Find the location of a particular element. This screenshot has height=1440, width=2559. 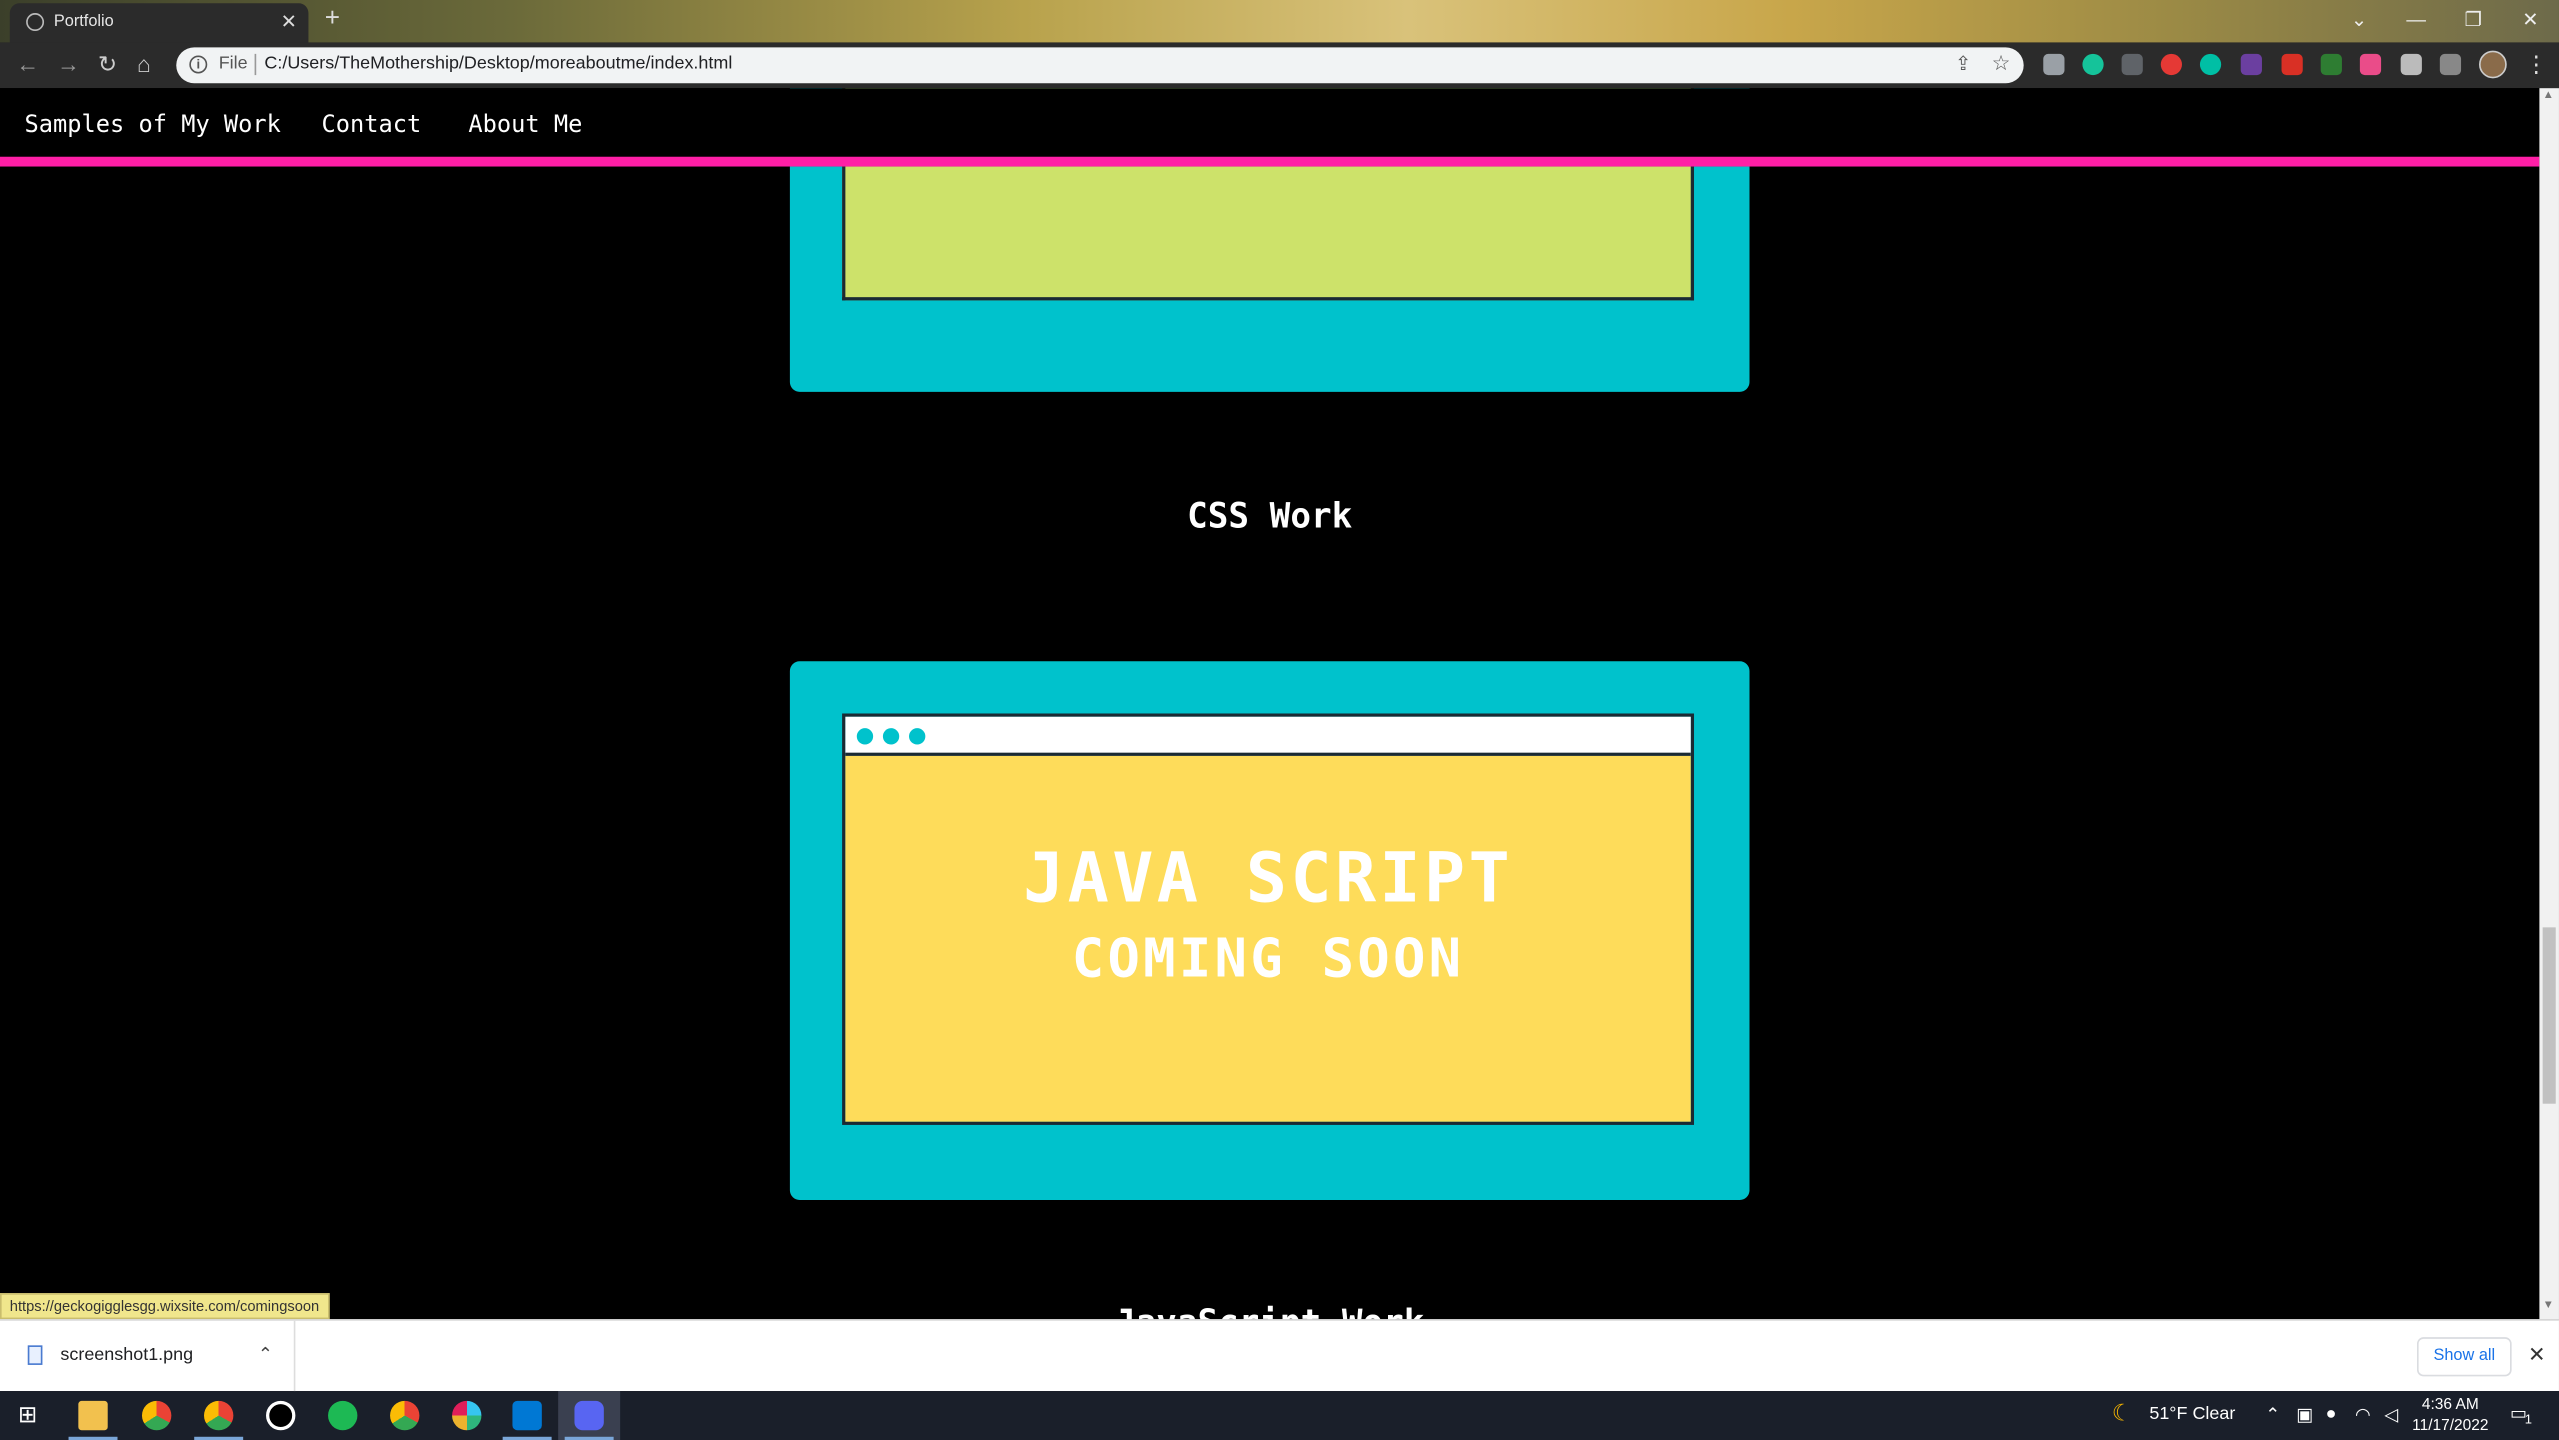

page-scrollbar: ▲ ▼ is located at coordinates (2549, 704).